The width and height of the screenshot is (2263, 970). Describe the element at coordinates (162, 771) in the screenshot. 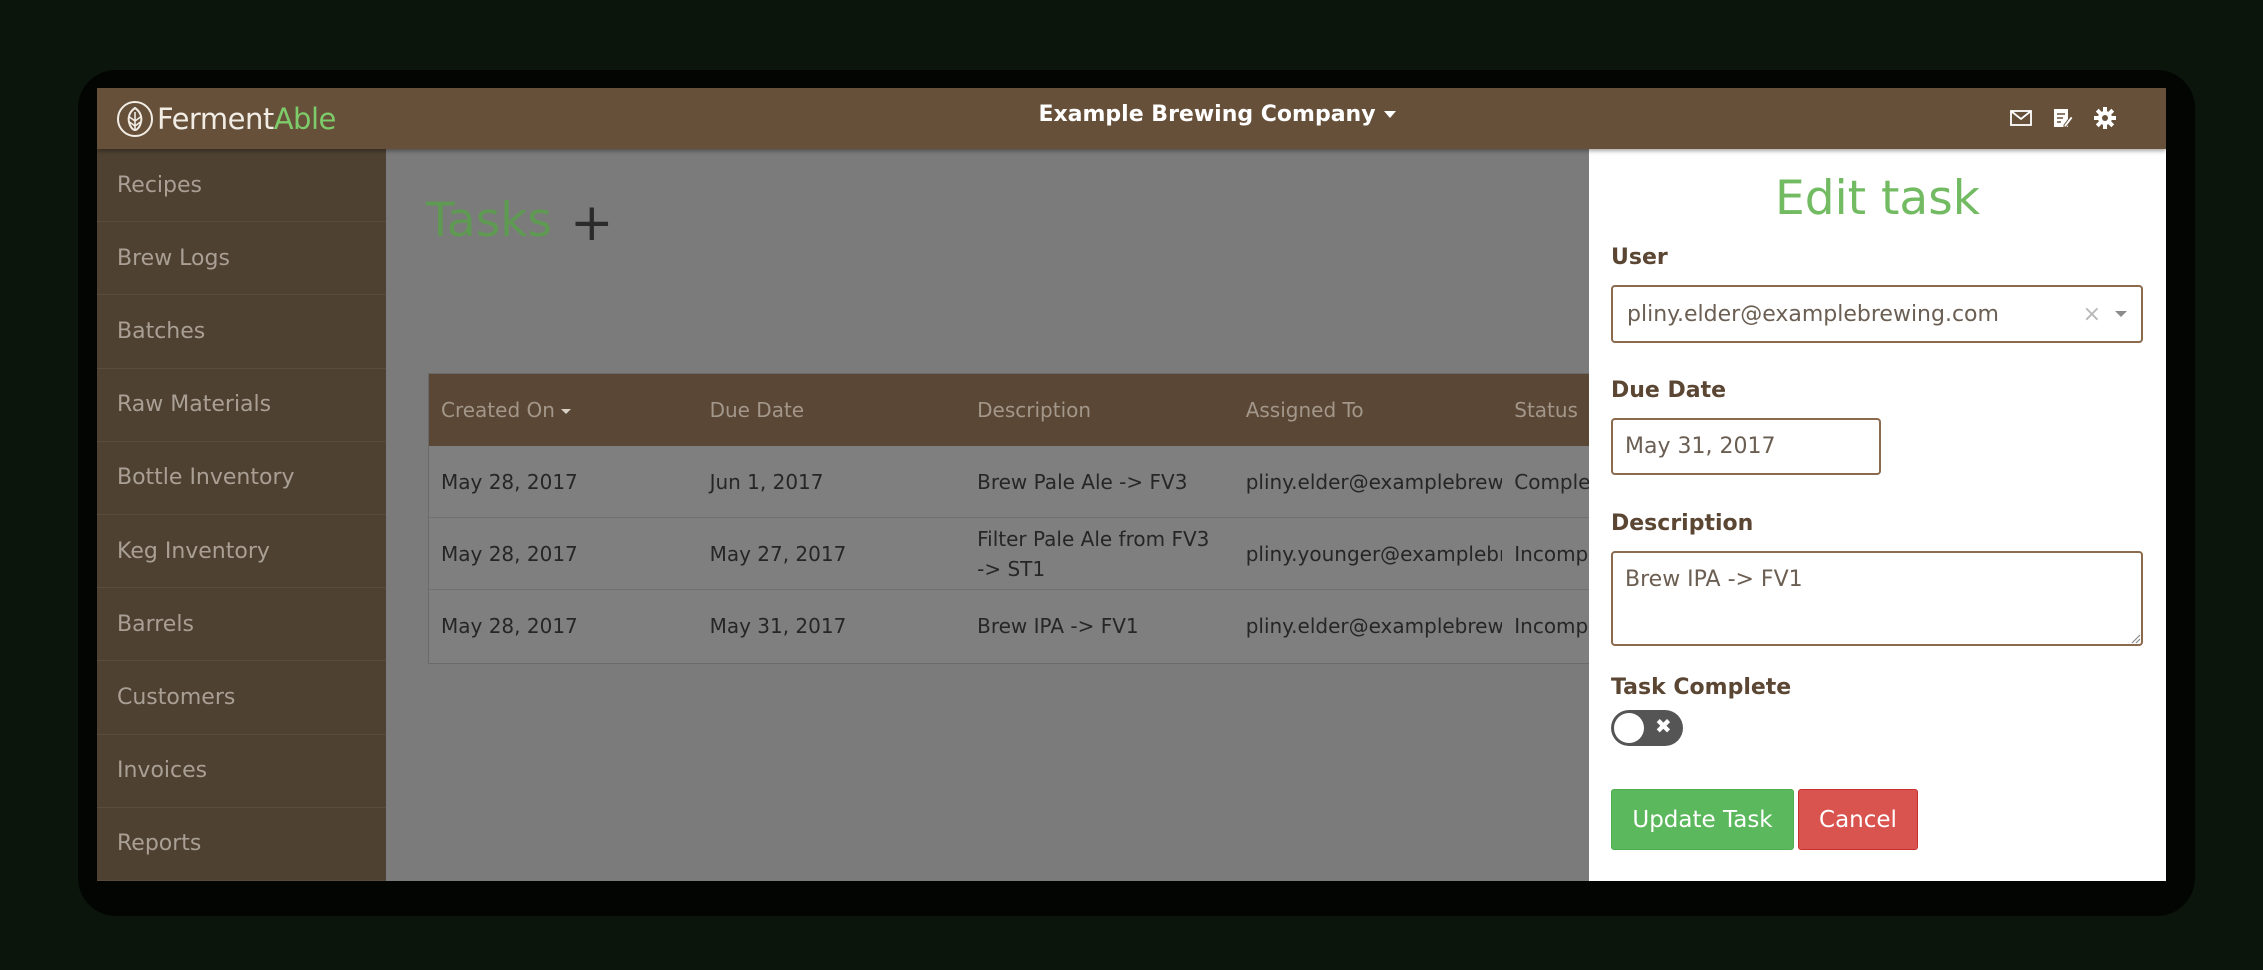

I see `sidebar-item-label: Invoices` at that location.